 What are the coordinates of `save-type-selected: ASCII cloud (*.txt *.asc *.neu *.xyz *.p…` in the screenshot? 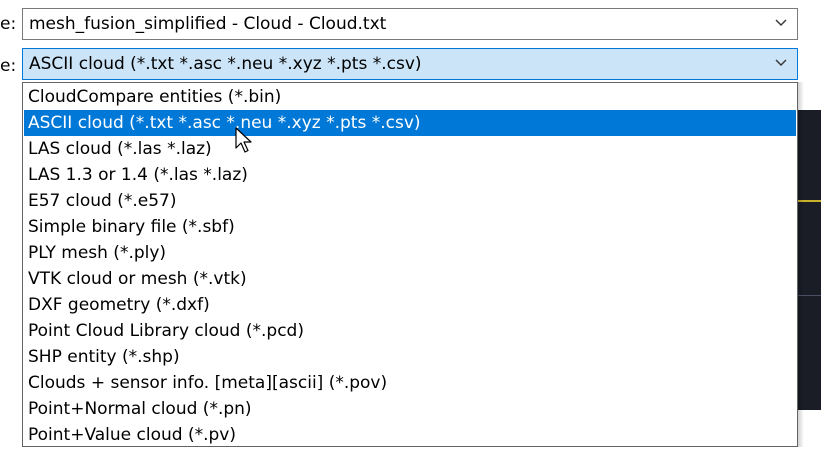 It's located at (225, 64).